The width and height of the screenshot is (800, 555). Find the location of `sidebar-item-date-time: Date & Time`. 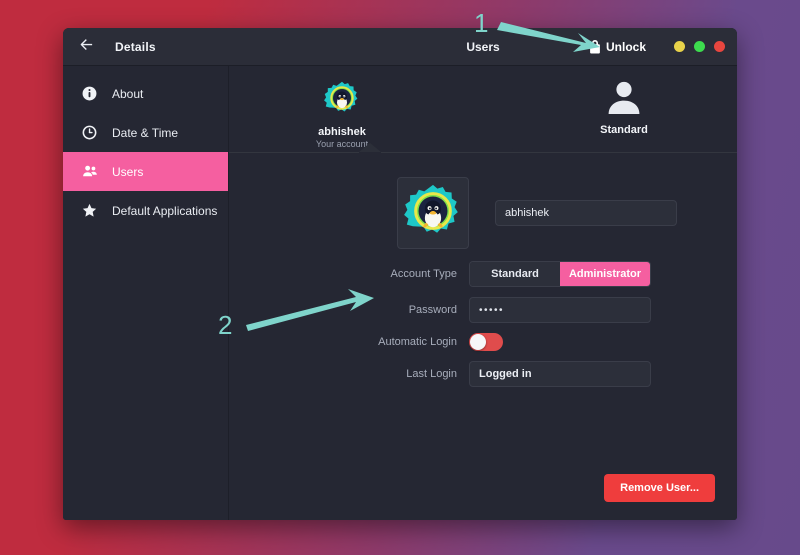

sidebar-item-date-time: Date & Time is located at coordinates (145, 132).